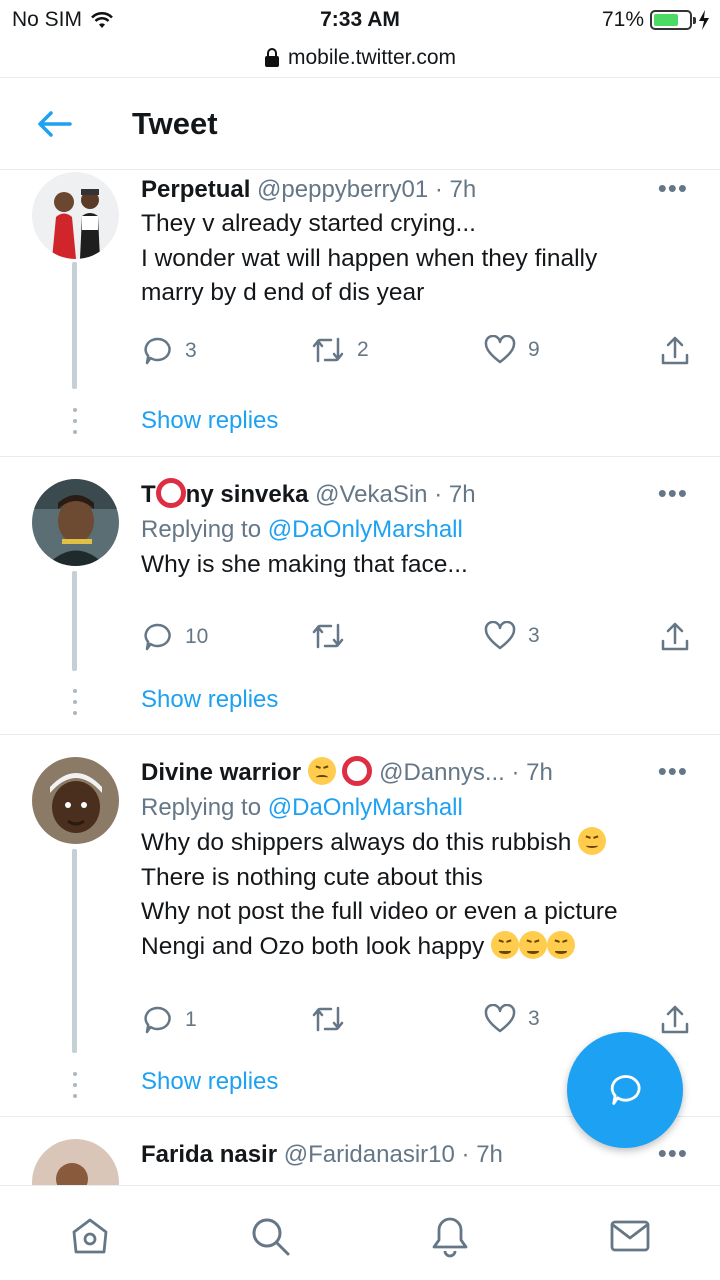 Image resolution: width=720 pixels, height=1280 pixels. I want to click on messages-envelope-icon, so click(630, 1236).